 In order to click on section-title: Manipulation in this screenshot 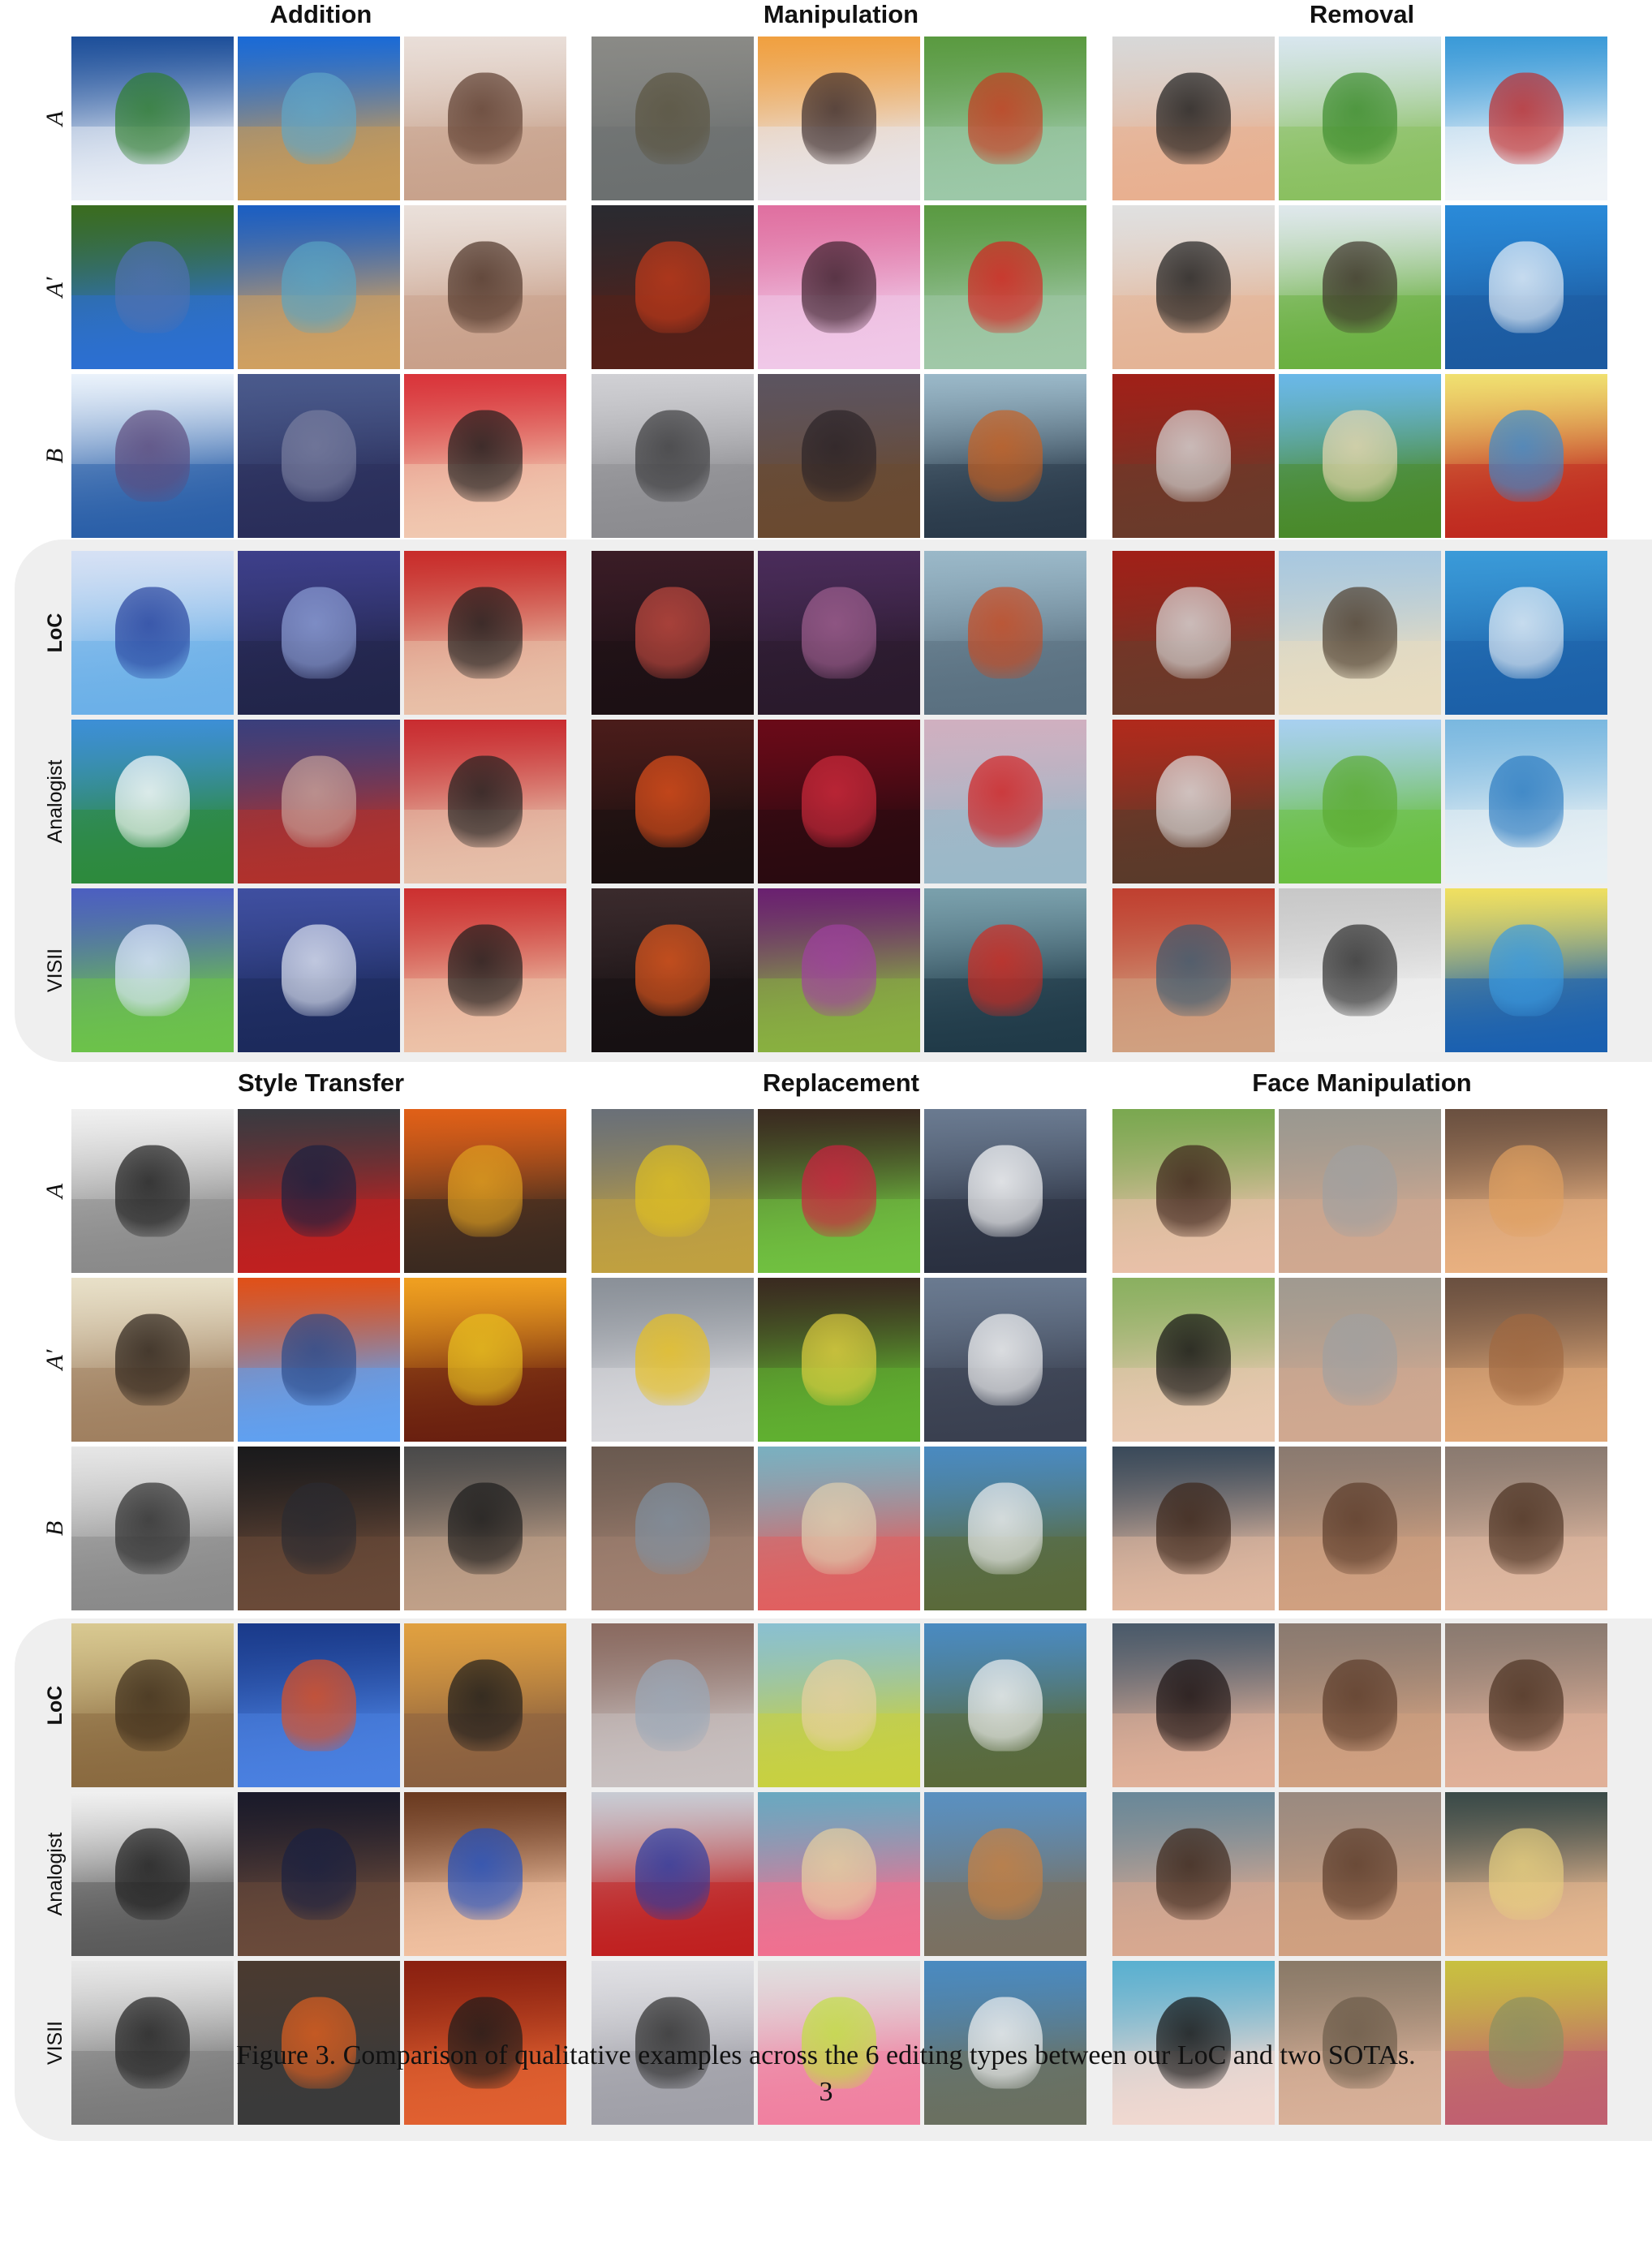, I will do `click(841, 14)`.